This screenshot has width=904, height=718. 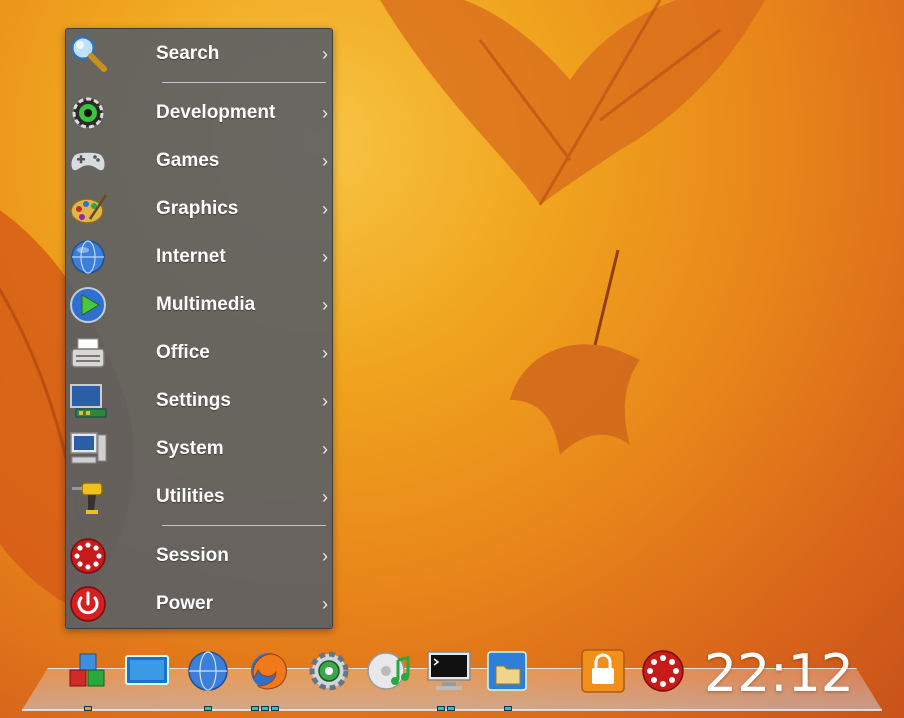 I want to click on firefox-launcher, so click(x=269, y=671).